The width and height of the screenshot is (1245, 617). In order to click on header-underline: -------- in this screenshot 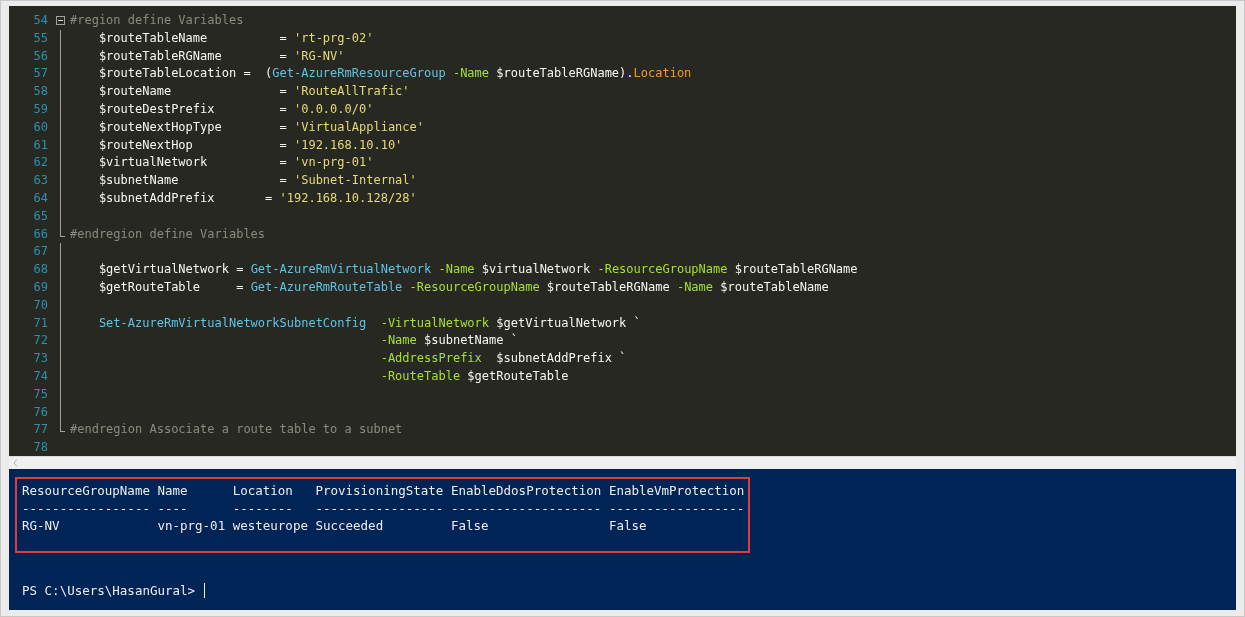, I will do `click(263, 508)`.